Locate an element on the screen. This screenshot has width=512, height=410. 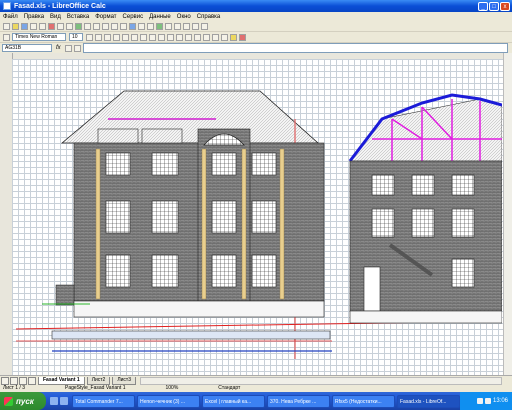
cut-icon is located at coordinates (87, 26).